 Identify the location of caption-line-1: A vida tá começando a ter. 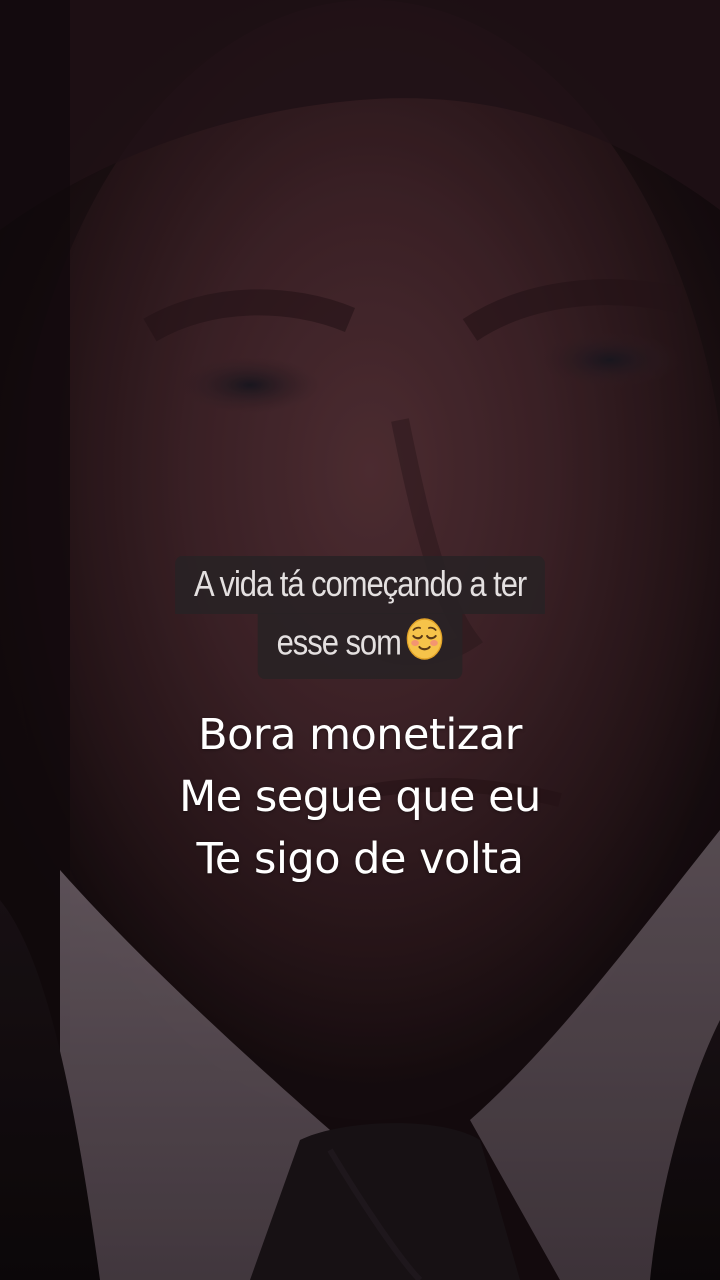
(360, 585).